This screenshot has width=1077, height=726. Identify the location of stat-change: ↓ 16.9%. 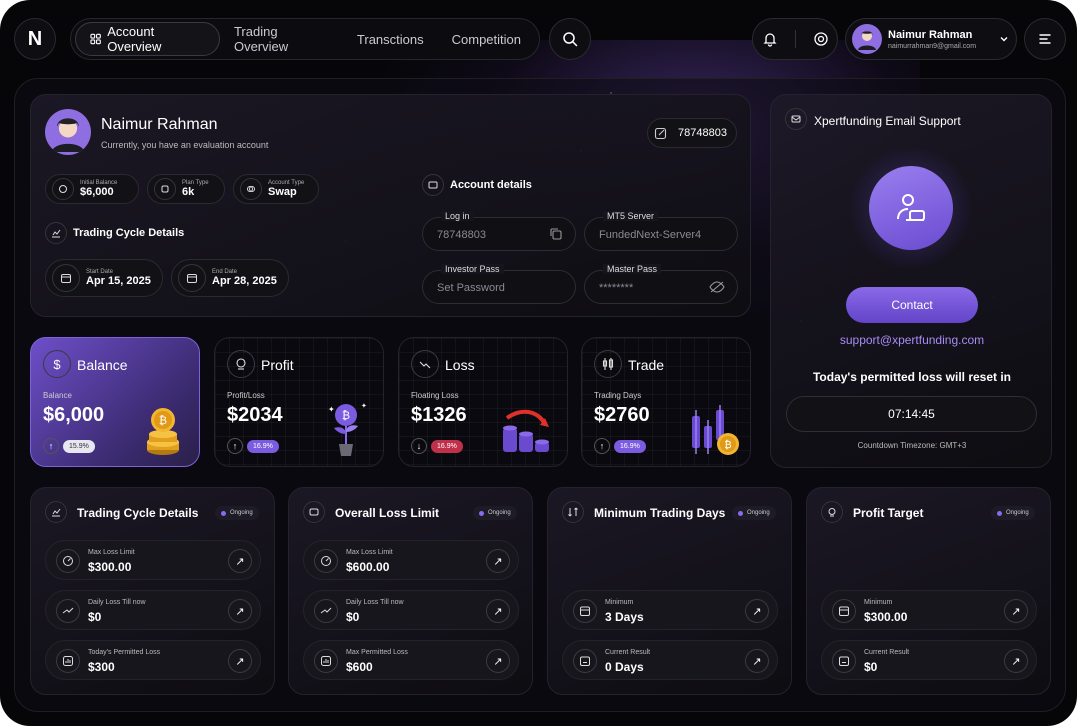
(437, 446).